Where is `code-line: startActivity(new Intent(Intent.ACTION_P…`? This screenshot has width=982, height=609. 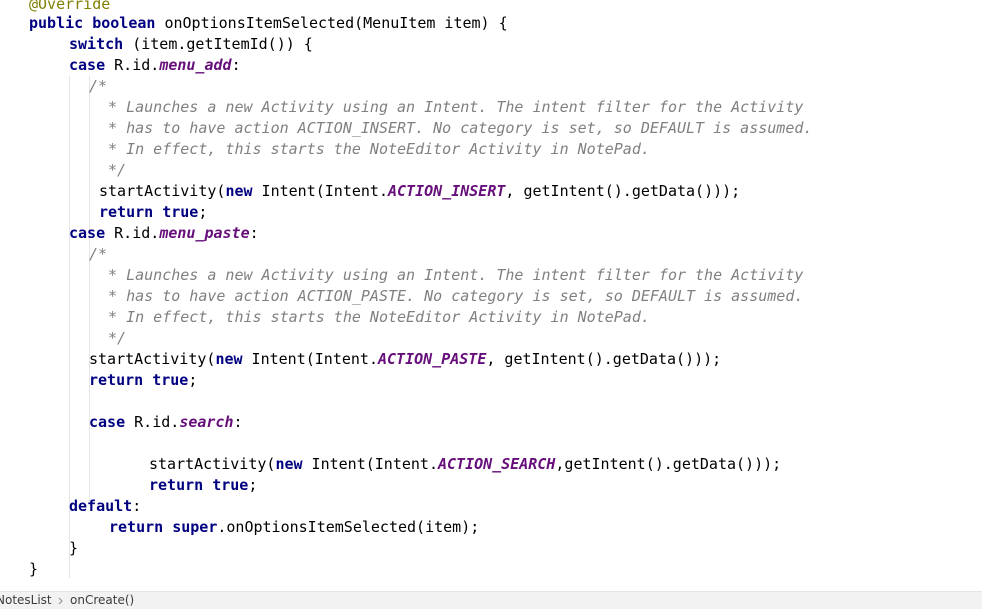 code-line: startActivity(new Intent(Intent.ACTION_P… is located at coordinates (405, 359).